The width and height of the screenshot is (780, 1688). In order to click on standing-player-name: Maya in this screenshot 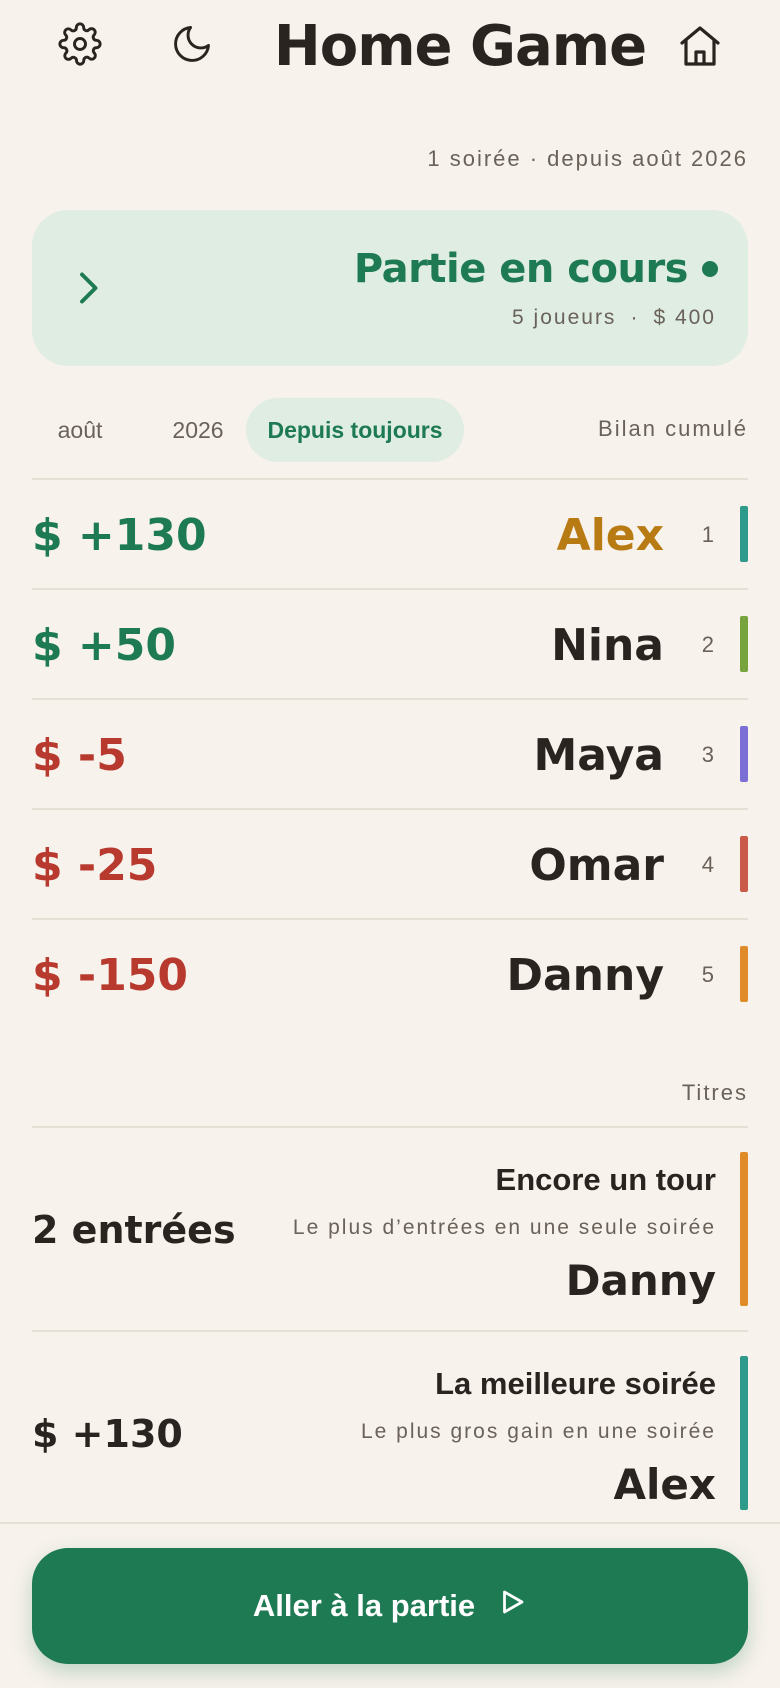, I will do `click(599, 755)`.